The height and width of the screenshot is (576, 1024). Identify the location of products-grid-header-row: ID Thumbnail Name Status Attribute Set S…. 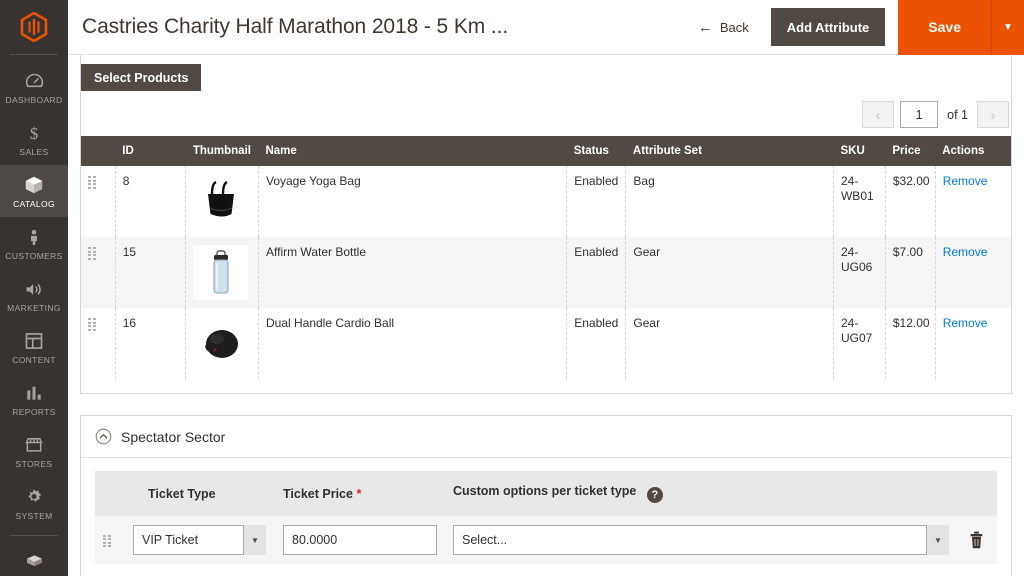
(546, 151).